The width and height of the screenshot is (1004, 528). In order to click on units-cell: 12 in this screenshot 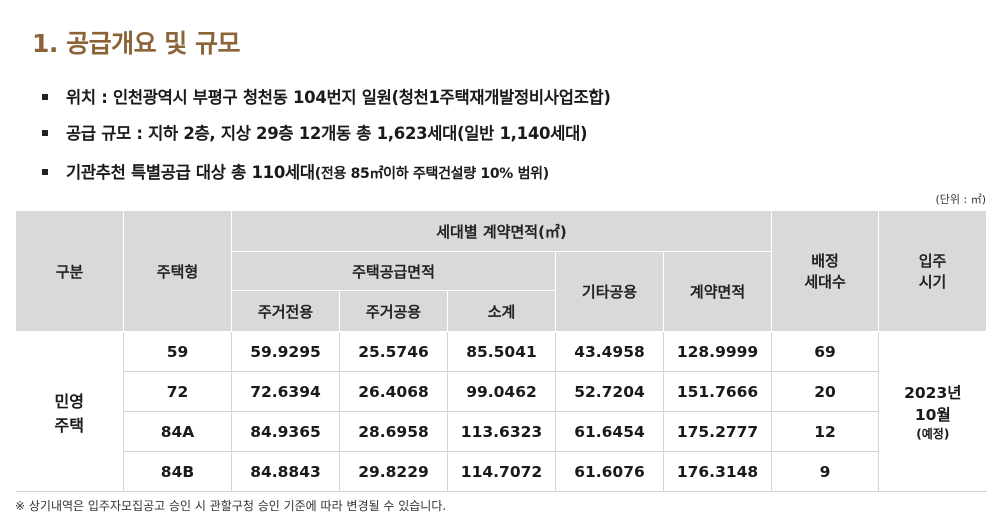, I will do `click(825, 431)`.